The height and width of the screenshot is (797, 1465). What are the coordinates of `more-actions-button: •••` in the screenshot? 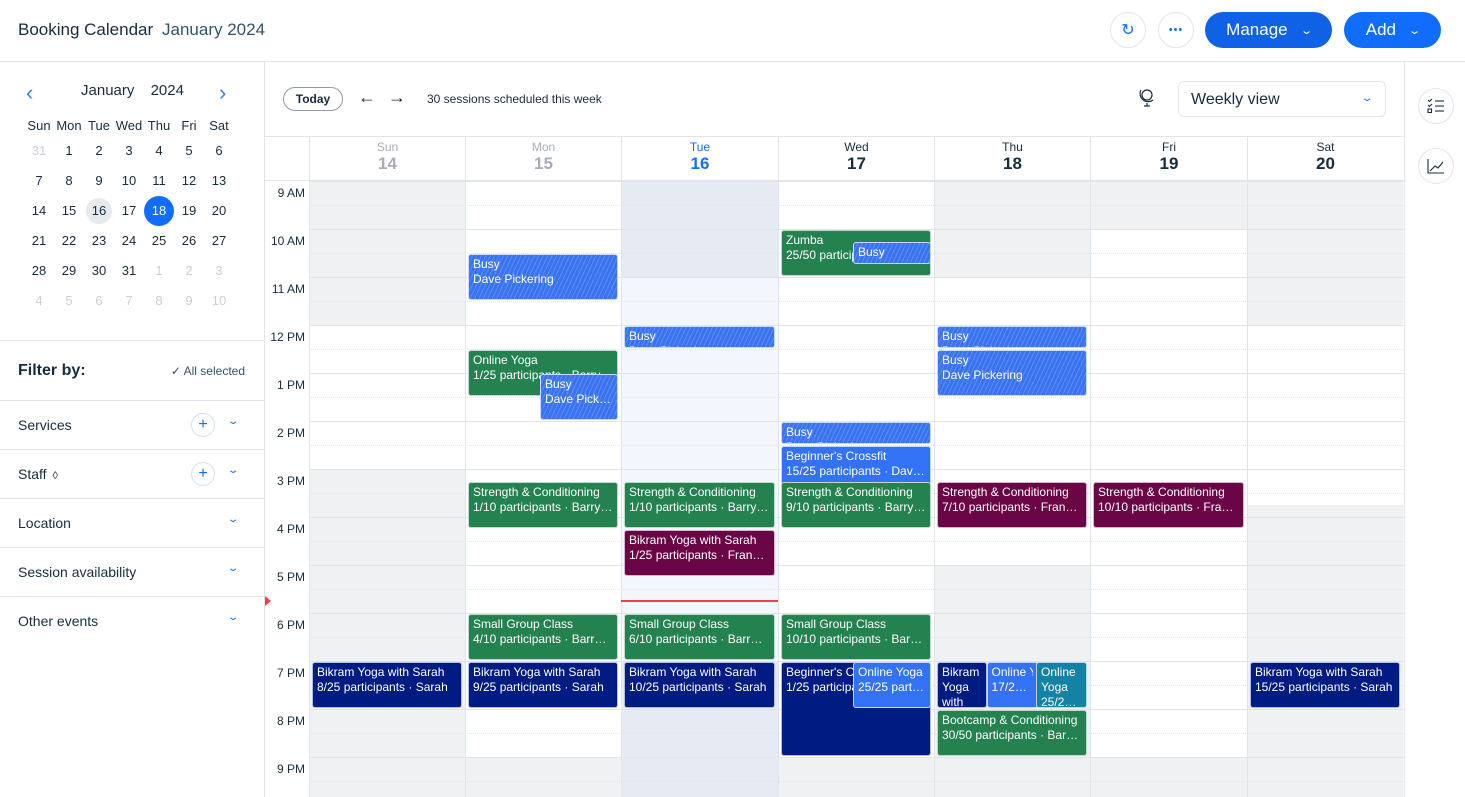 It's located at (1176, 30).